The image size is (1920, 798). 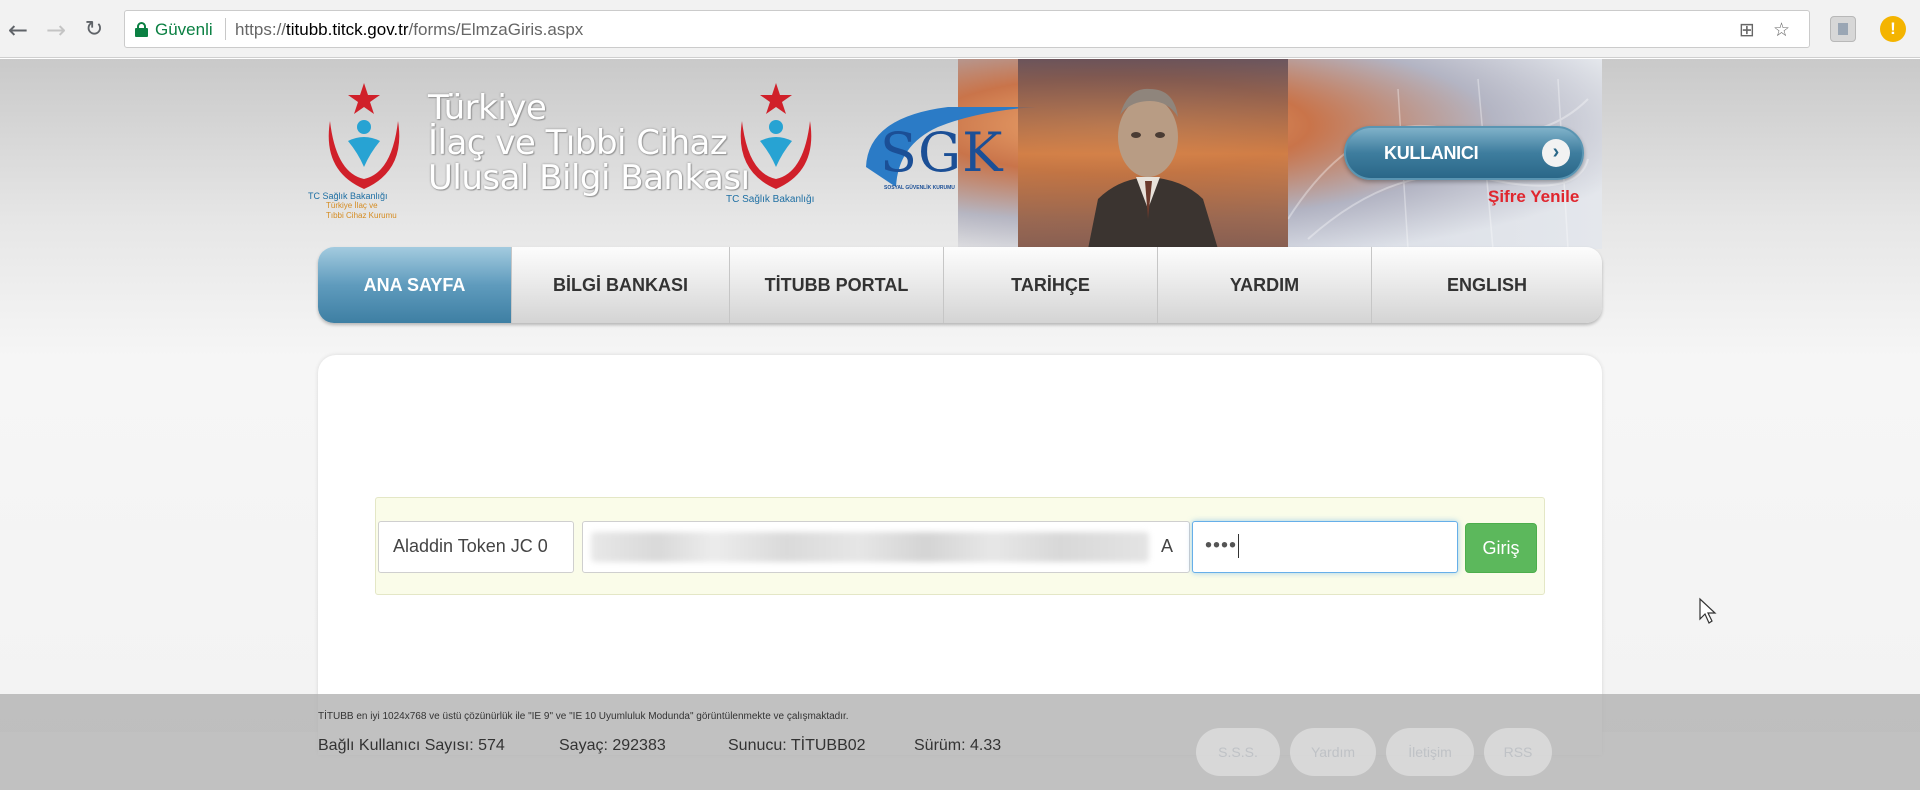 I want to click on sgk-logo-subtitle: SOSYAL GÜVENLİK KURUMU, so click(x=919, y=188).